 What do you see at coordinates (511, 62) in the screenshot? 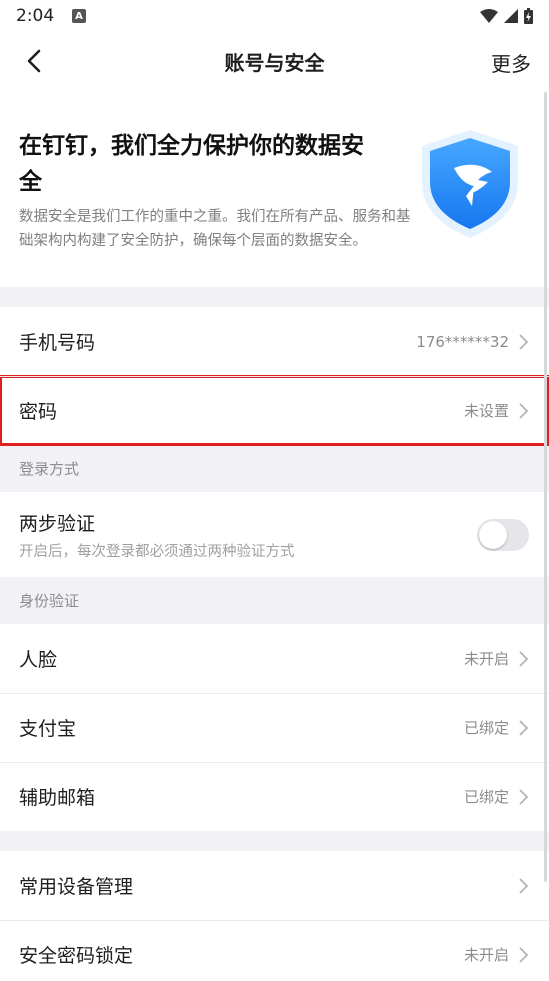
I see `more-button: 更多` at bounding box center [511, 62].